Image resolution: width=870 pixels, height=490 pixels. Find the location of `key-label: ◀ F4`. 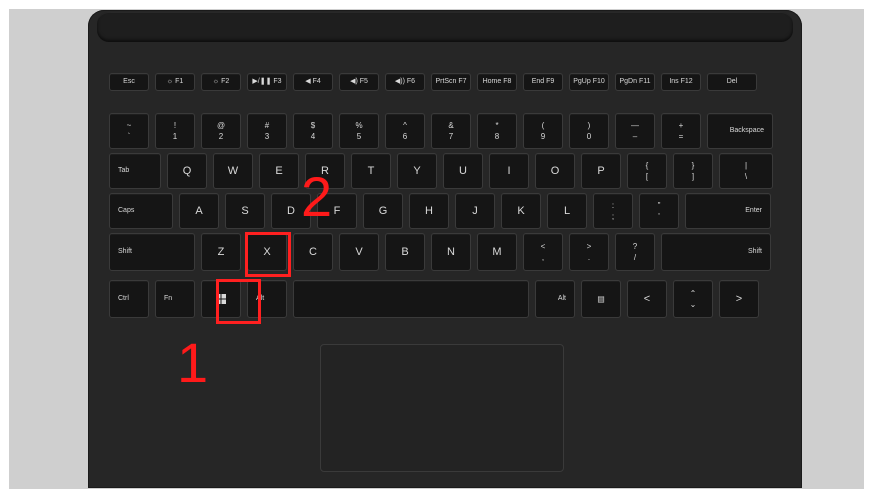

key-label: ◀ F4 is located at coordinates (313, 81).